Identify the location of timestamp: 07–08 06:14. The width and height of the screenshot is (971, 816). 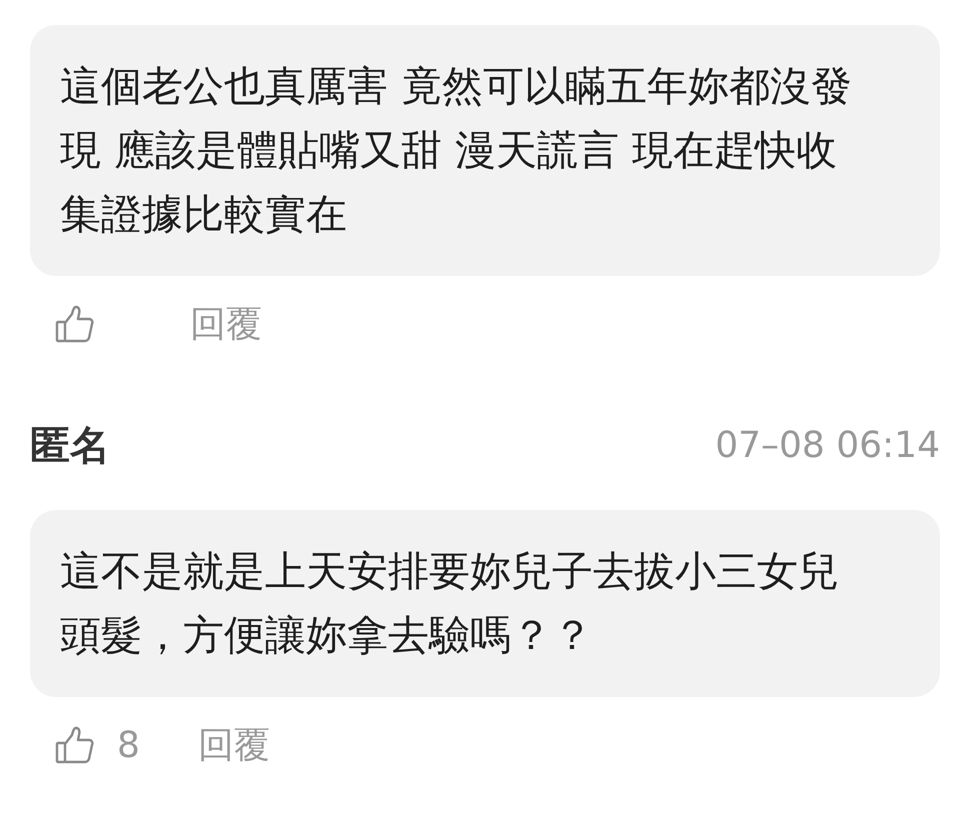
(827, 445).